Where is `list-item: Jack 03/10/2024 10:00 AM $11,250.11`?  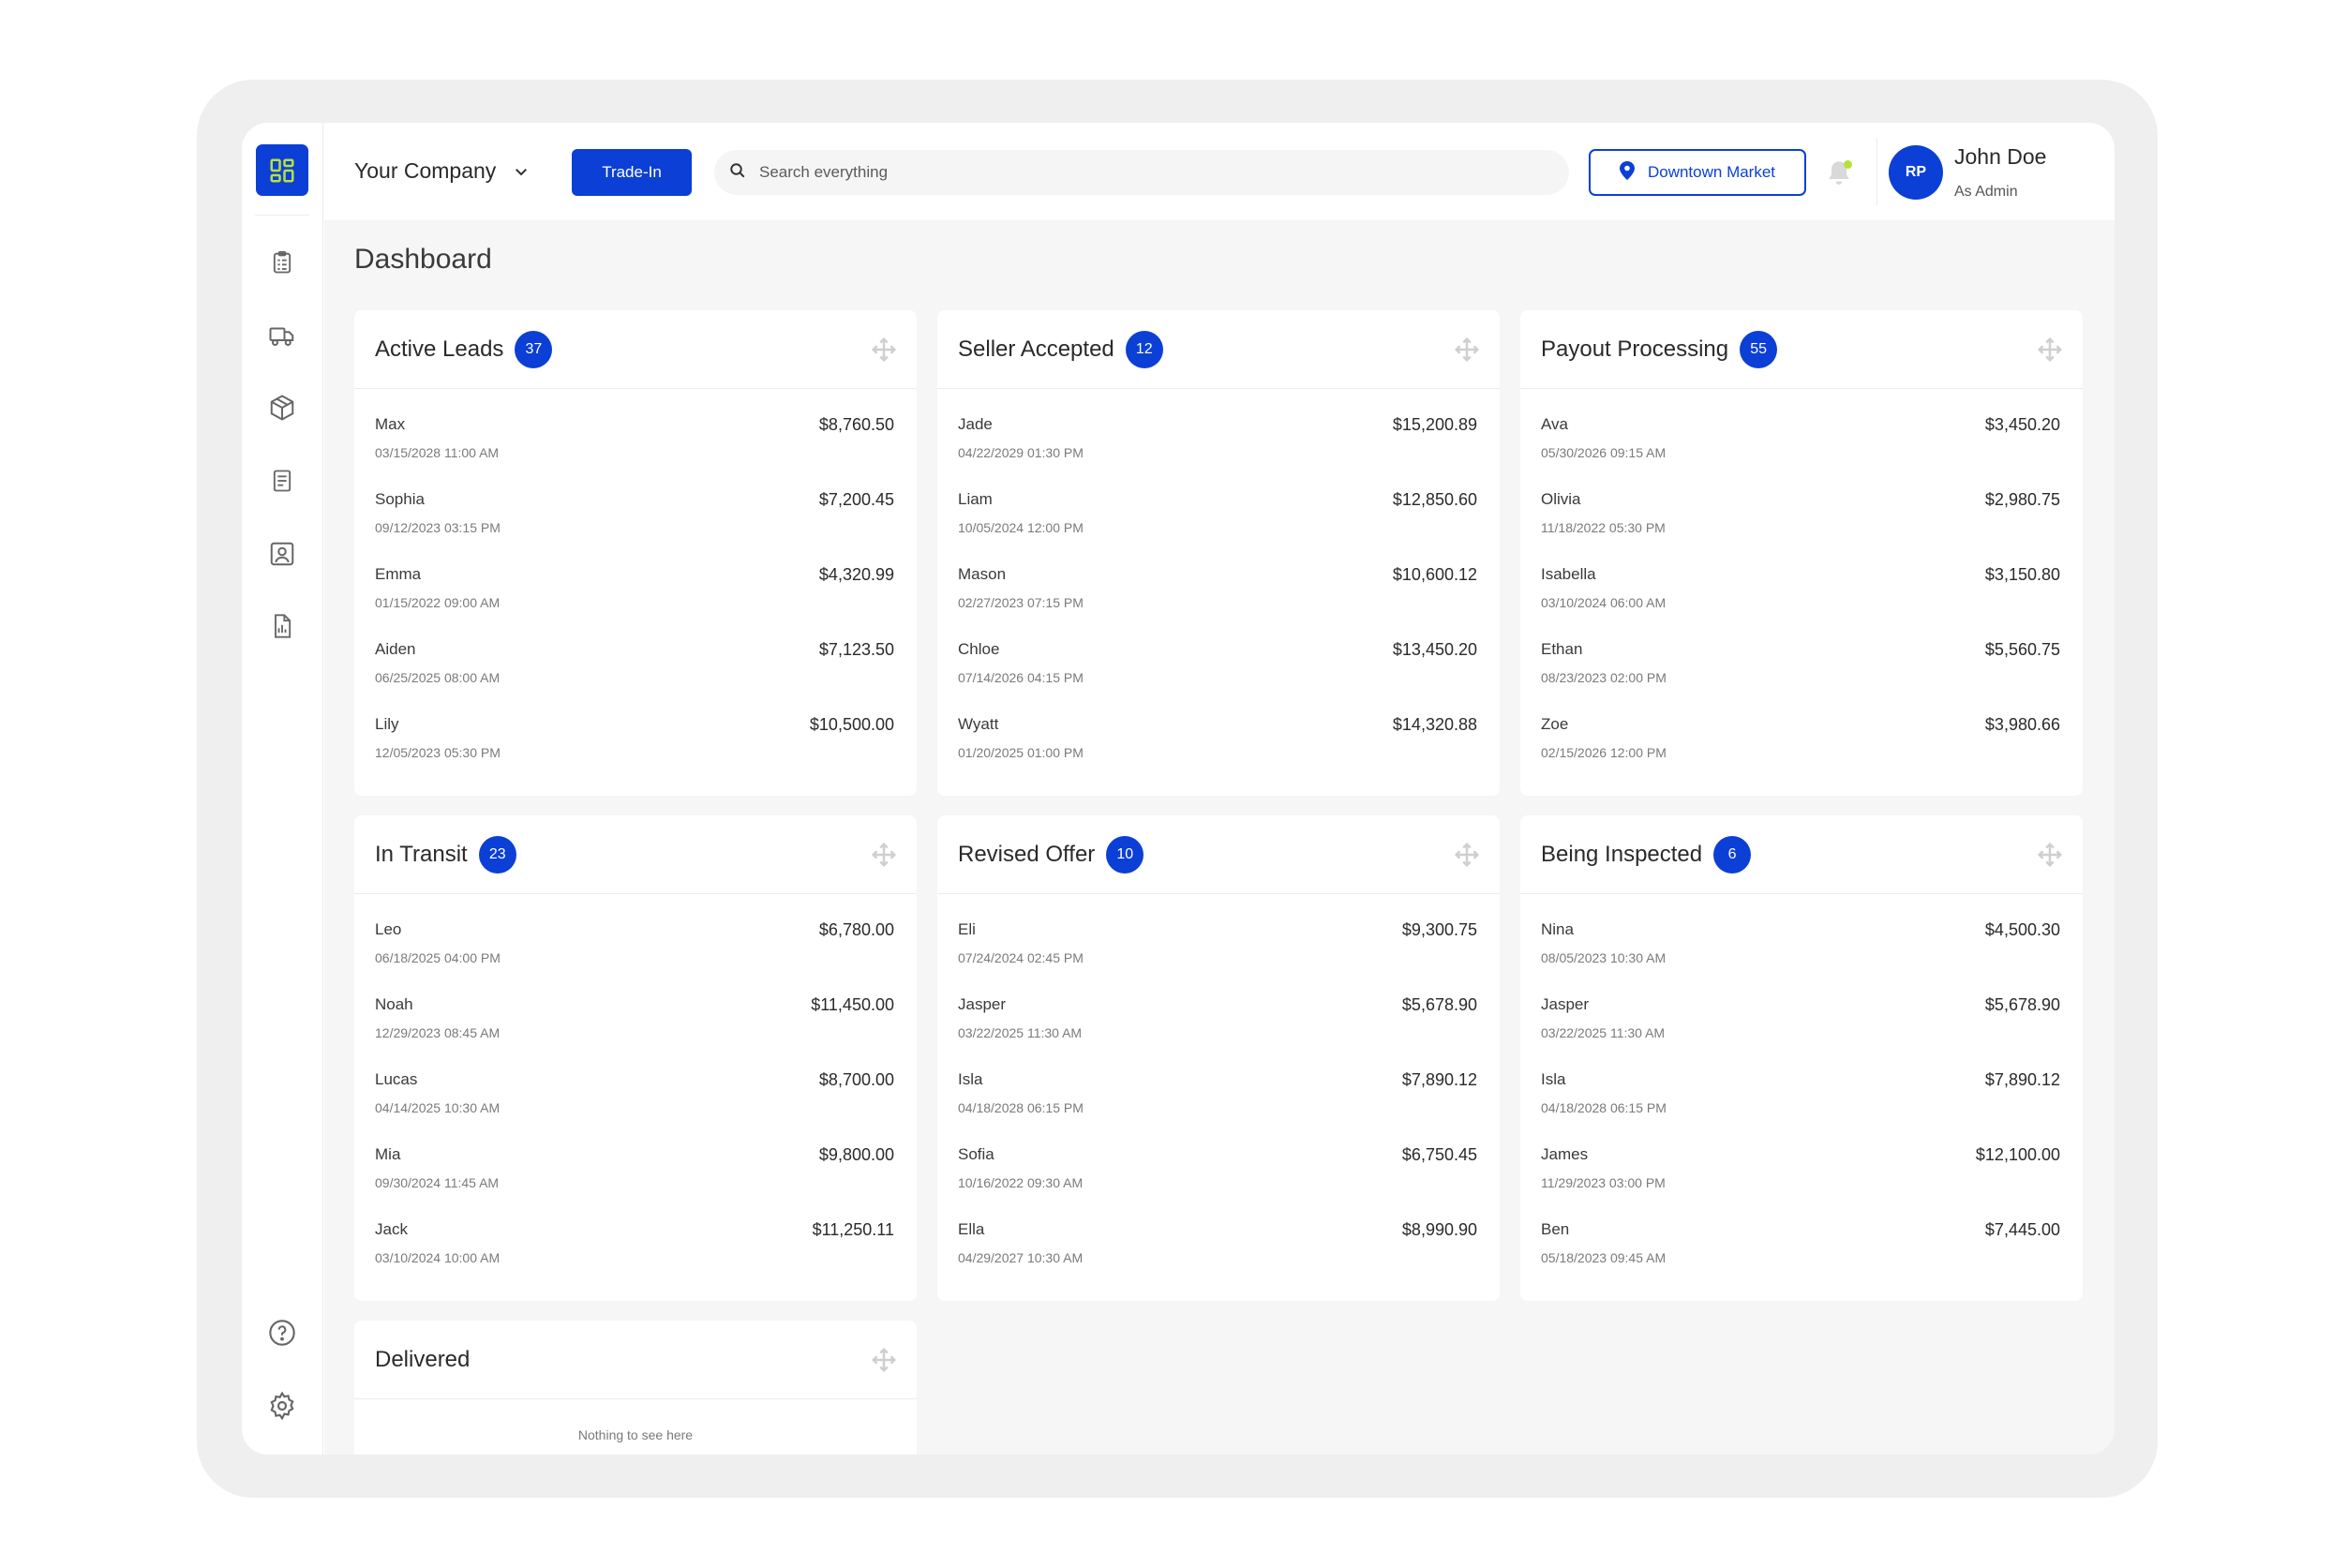
list-item: Jack 03/10/2024 10:00 AM $11,250.11 is located at coordinates (635, 1252).